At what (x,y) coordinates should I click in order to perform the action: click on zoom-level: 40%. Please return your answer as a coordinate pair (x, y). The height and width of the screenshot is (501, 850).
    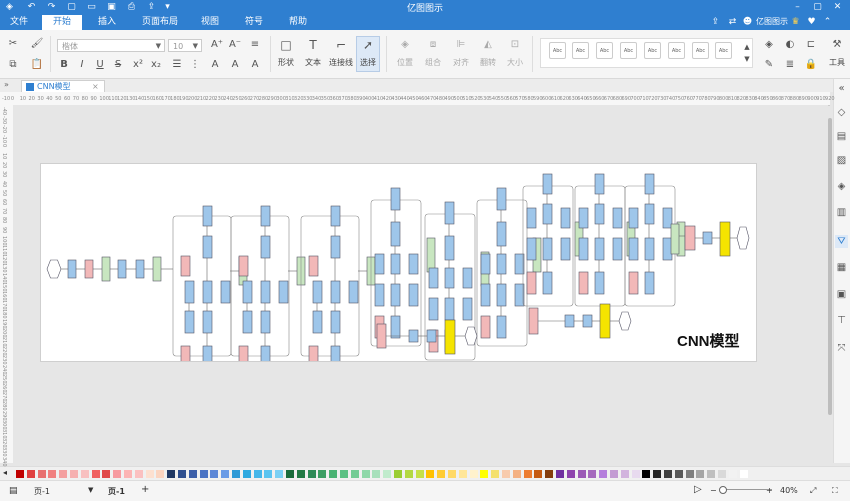
    Looking at the image, I should click on (789, 490).